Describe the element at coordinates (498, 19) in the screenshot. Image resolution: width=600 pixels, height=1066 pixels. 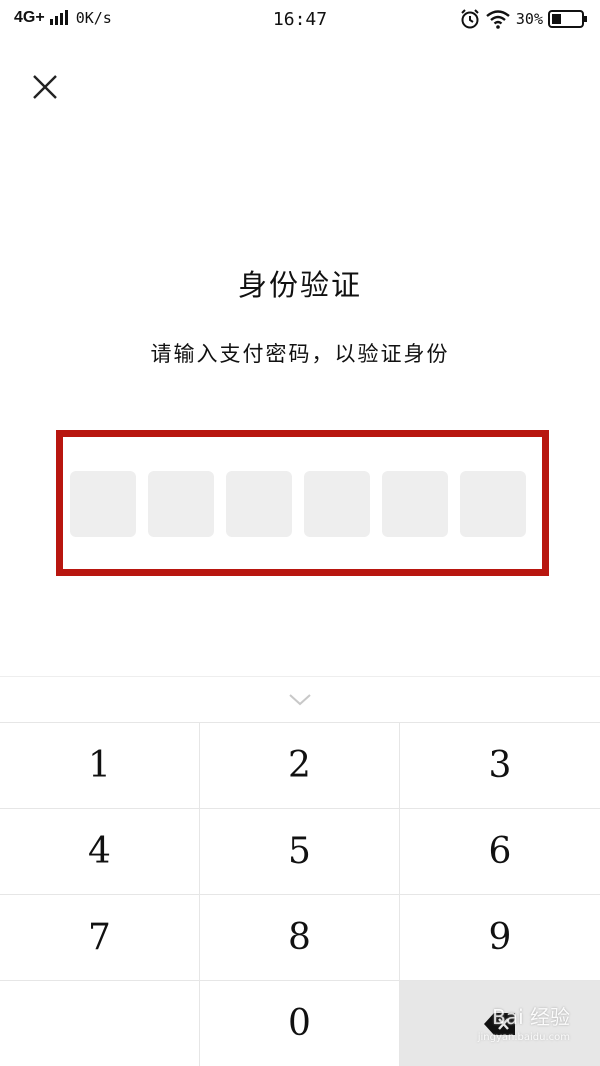
I see `wifi-icon` at that location.